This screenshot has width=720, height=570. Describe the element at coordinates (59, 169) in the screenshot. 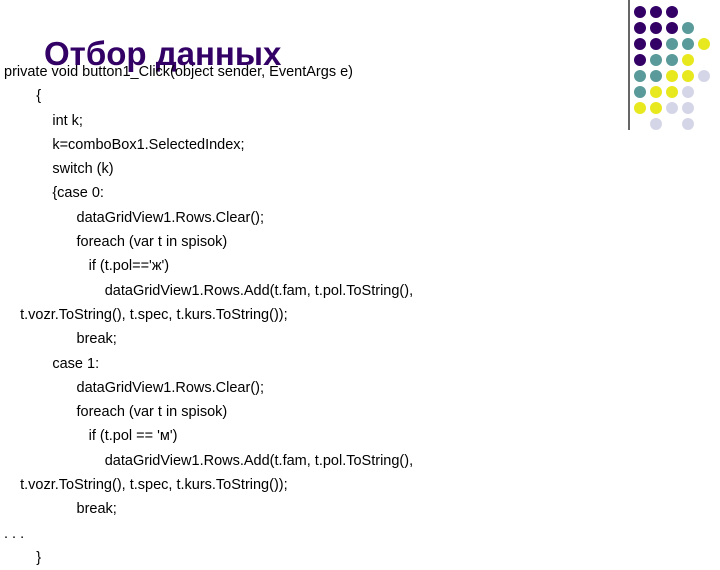

I see `code-line: switch (k)` at that location.